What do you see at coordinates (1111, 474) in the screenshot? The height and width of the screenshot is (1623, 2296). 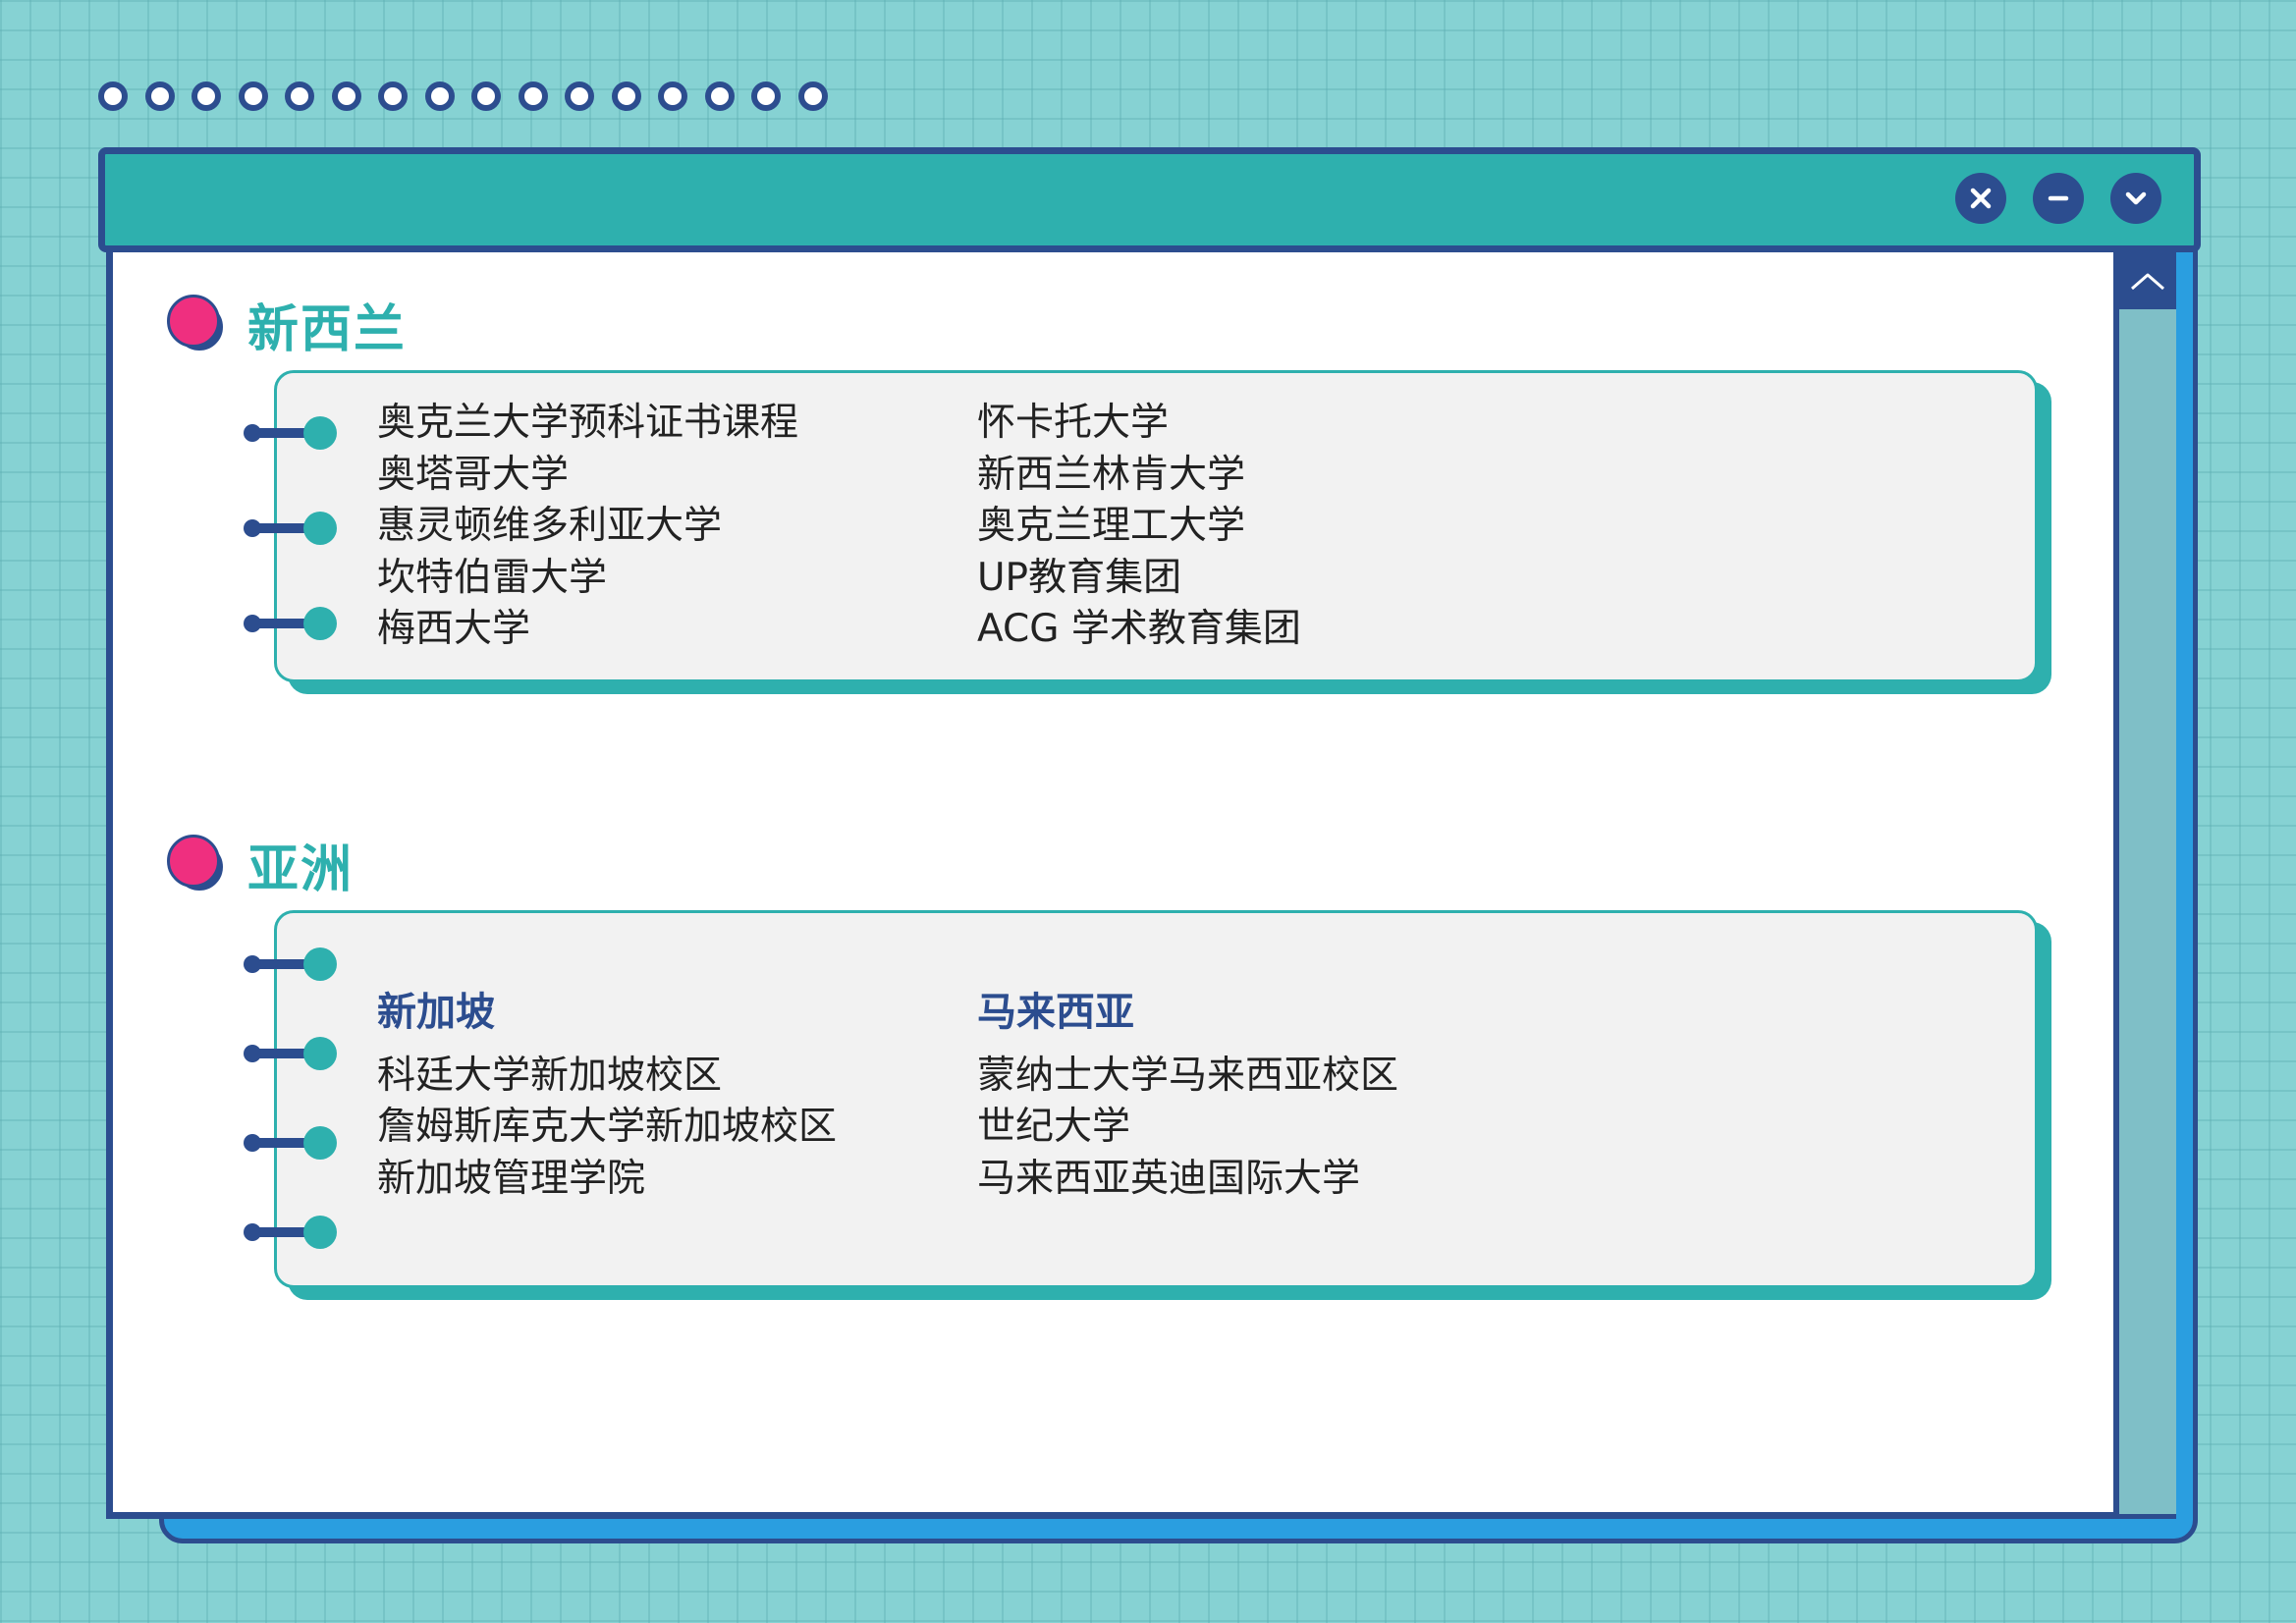 I see `list-item: 新西兰林肯大学` at bounding box center [1111, 474].